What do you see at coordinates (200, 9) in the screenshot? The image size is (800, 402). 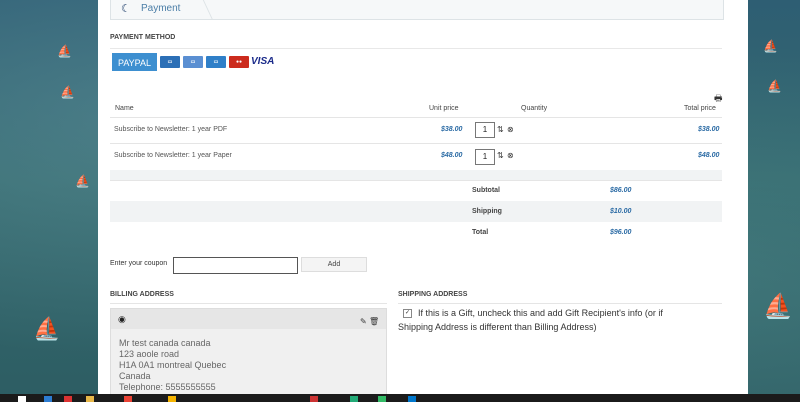 I see `step-arrow` at bounding box center [200, 9].